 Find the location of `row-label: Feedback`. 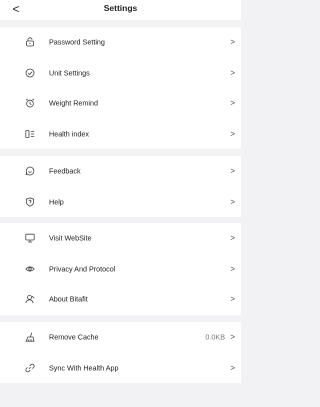

row-label: Feedback is located at coordinates (65, 171).